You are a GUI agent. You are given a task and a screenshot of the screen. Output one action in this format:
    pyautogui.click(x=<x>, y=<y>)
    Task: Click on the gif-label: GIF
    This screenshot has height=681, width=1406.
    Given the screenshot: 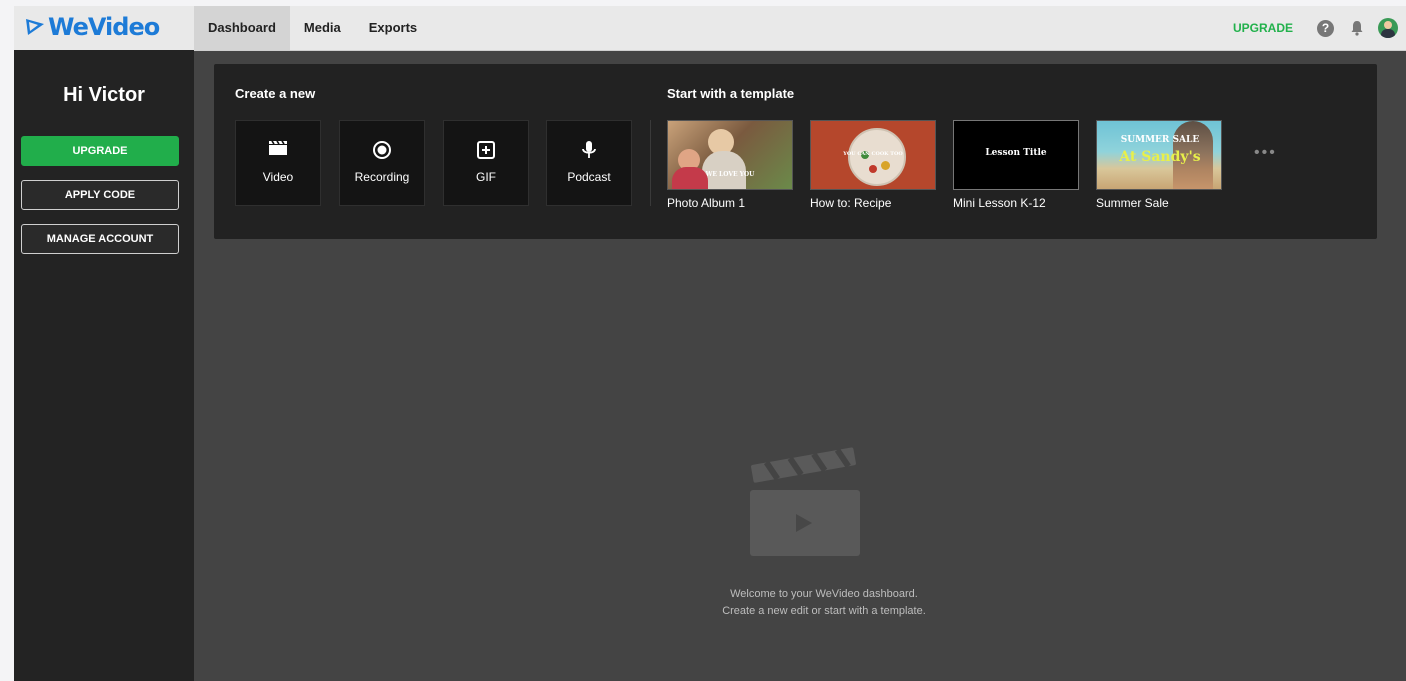 What is the action you would take?
    pyautogui.click(x=486, y=177)
    